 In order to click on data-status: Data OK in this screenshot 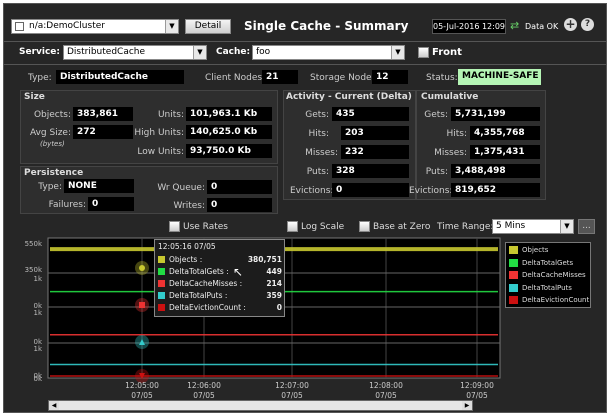, I will do `click(542, 26)`.